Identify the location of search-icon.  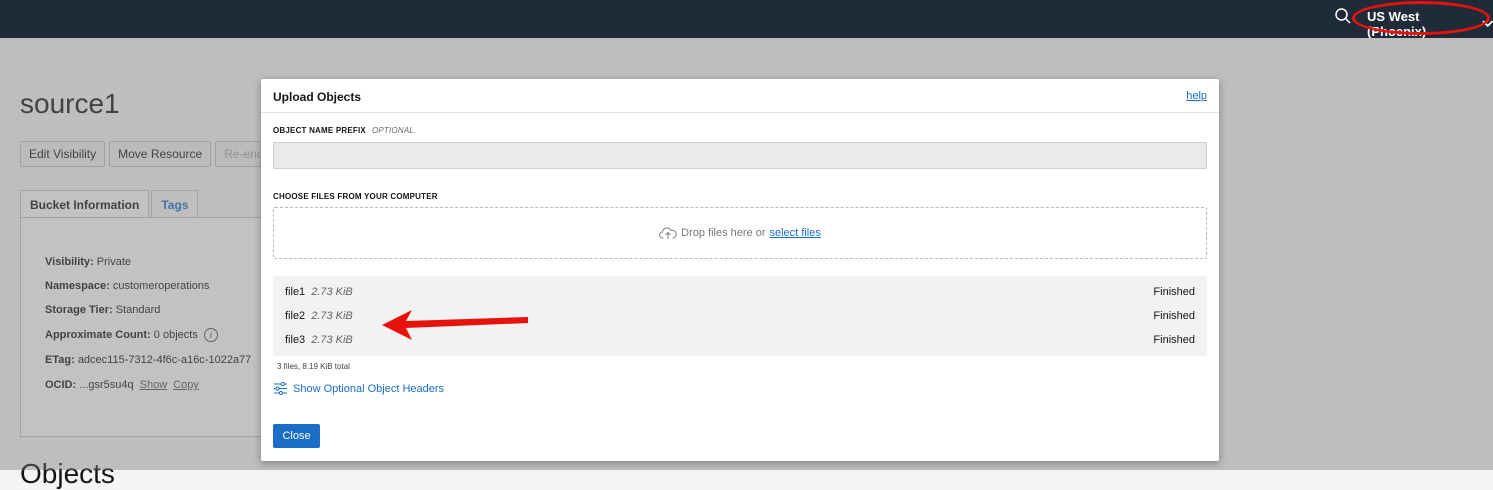
(1343, 16).